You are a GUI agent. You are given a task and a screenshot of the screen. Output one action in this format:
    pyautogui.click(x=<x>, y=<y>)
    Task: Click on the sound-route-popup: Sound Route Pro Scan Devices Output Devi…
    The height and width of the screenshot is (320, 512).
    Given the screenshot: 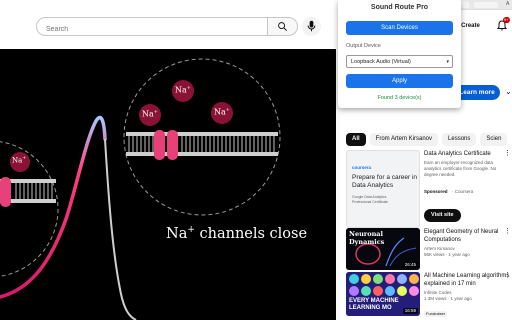 What is the action you would take?
    pyautogui.click(x=399, y=54)
    